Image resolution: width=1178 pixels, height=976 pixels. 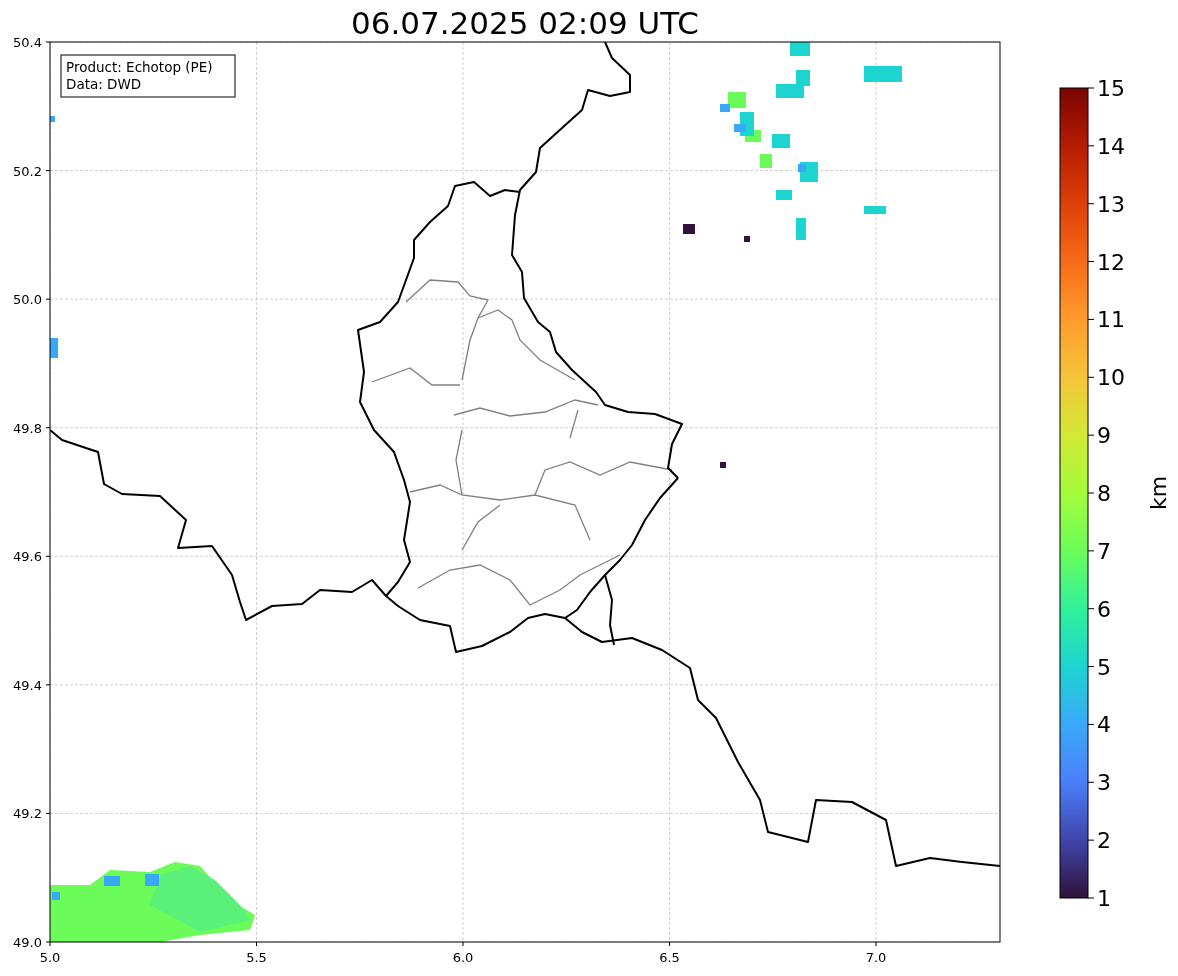 I want to click on colorbar-tick-label: 7, so click(x=1104, y=551).